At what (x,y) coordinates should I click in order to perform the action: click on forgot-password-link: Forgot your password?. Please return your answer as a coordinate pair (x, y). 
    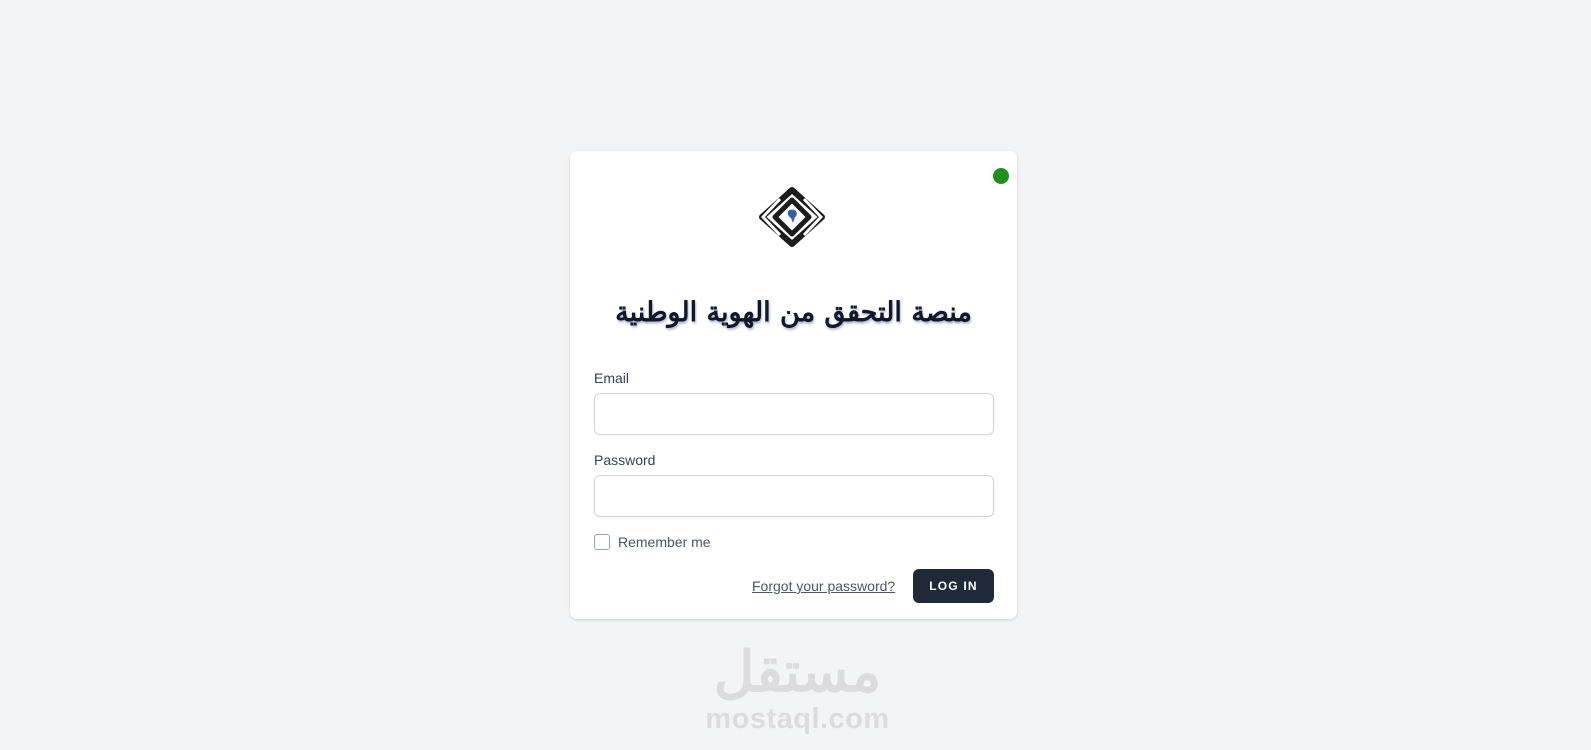
    Looking at the image, I should click on (823, 586).